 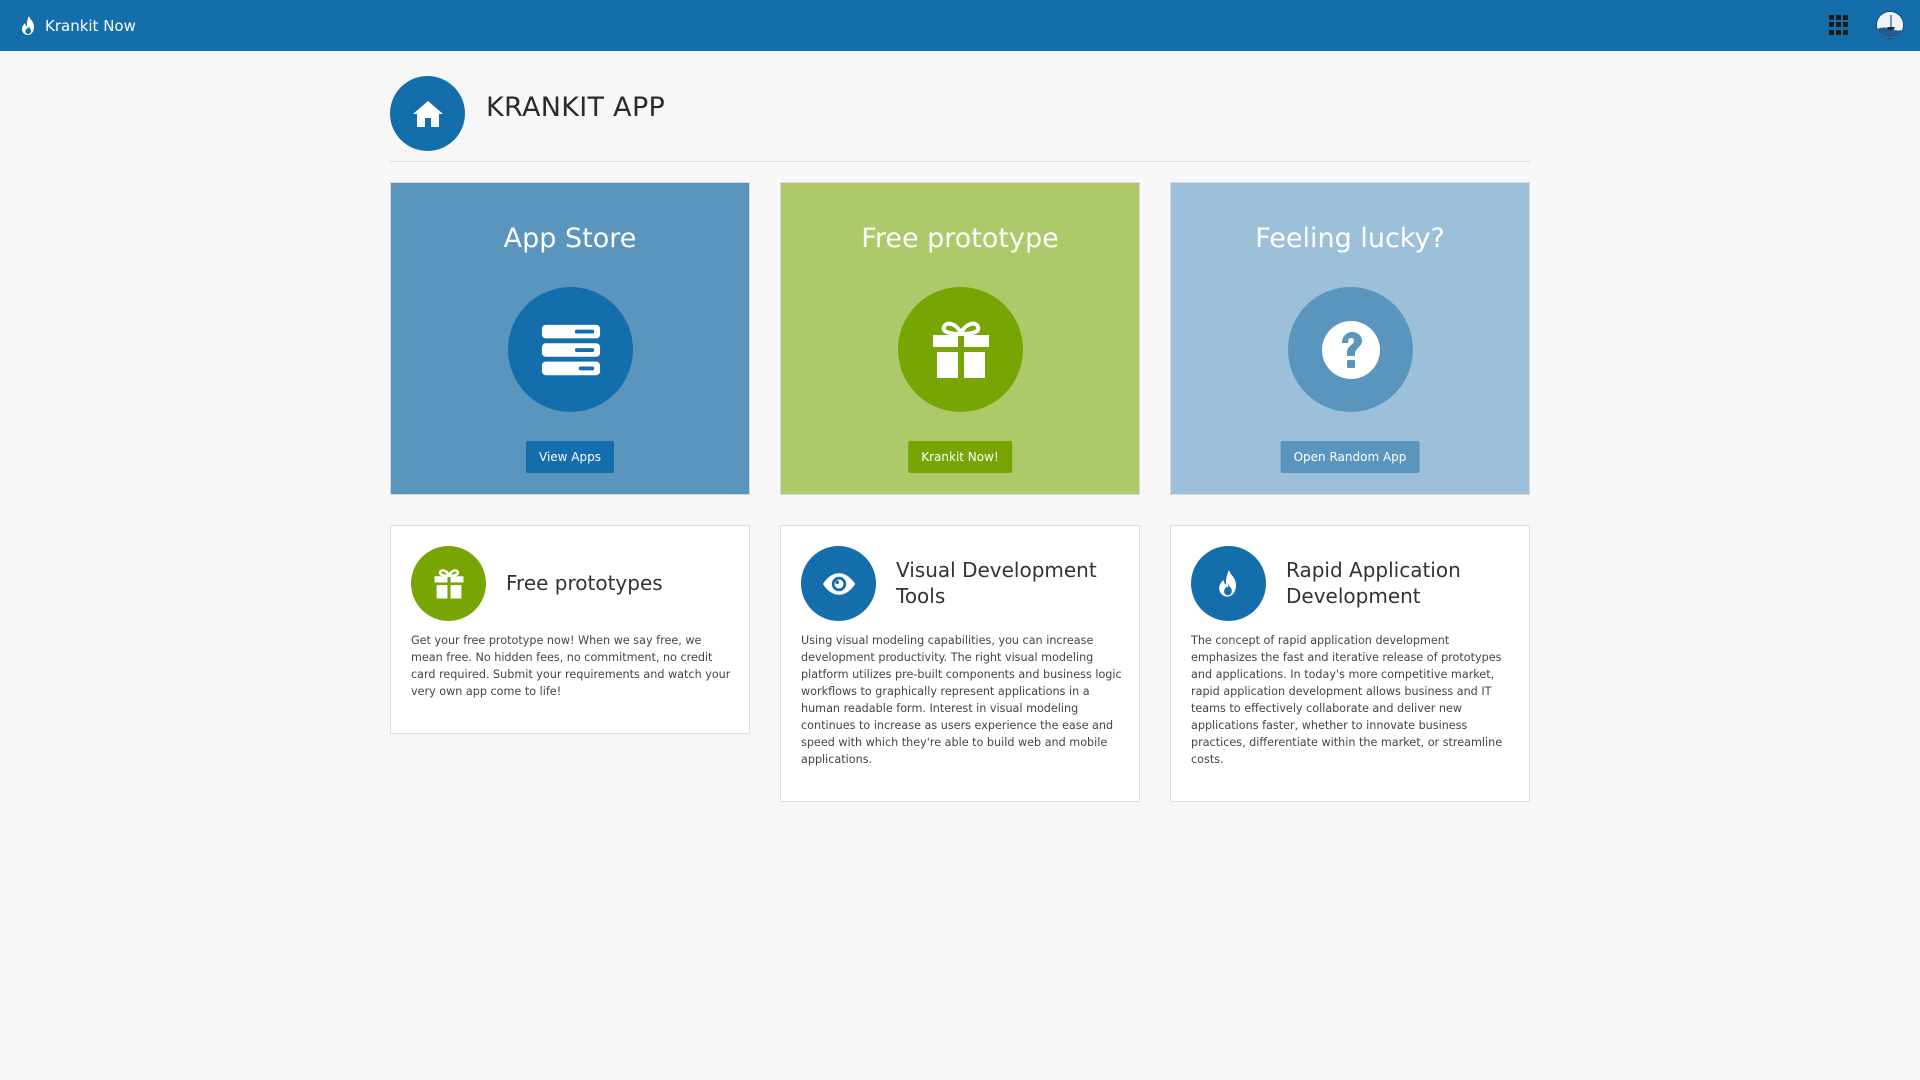 I want to click on brand-link: Krankit Now, so click(x=77, y=26).